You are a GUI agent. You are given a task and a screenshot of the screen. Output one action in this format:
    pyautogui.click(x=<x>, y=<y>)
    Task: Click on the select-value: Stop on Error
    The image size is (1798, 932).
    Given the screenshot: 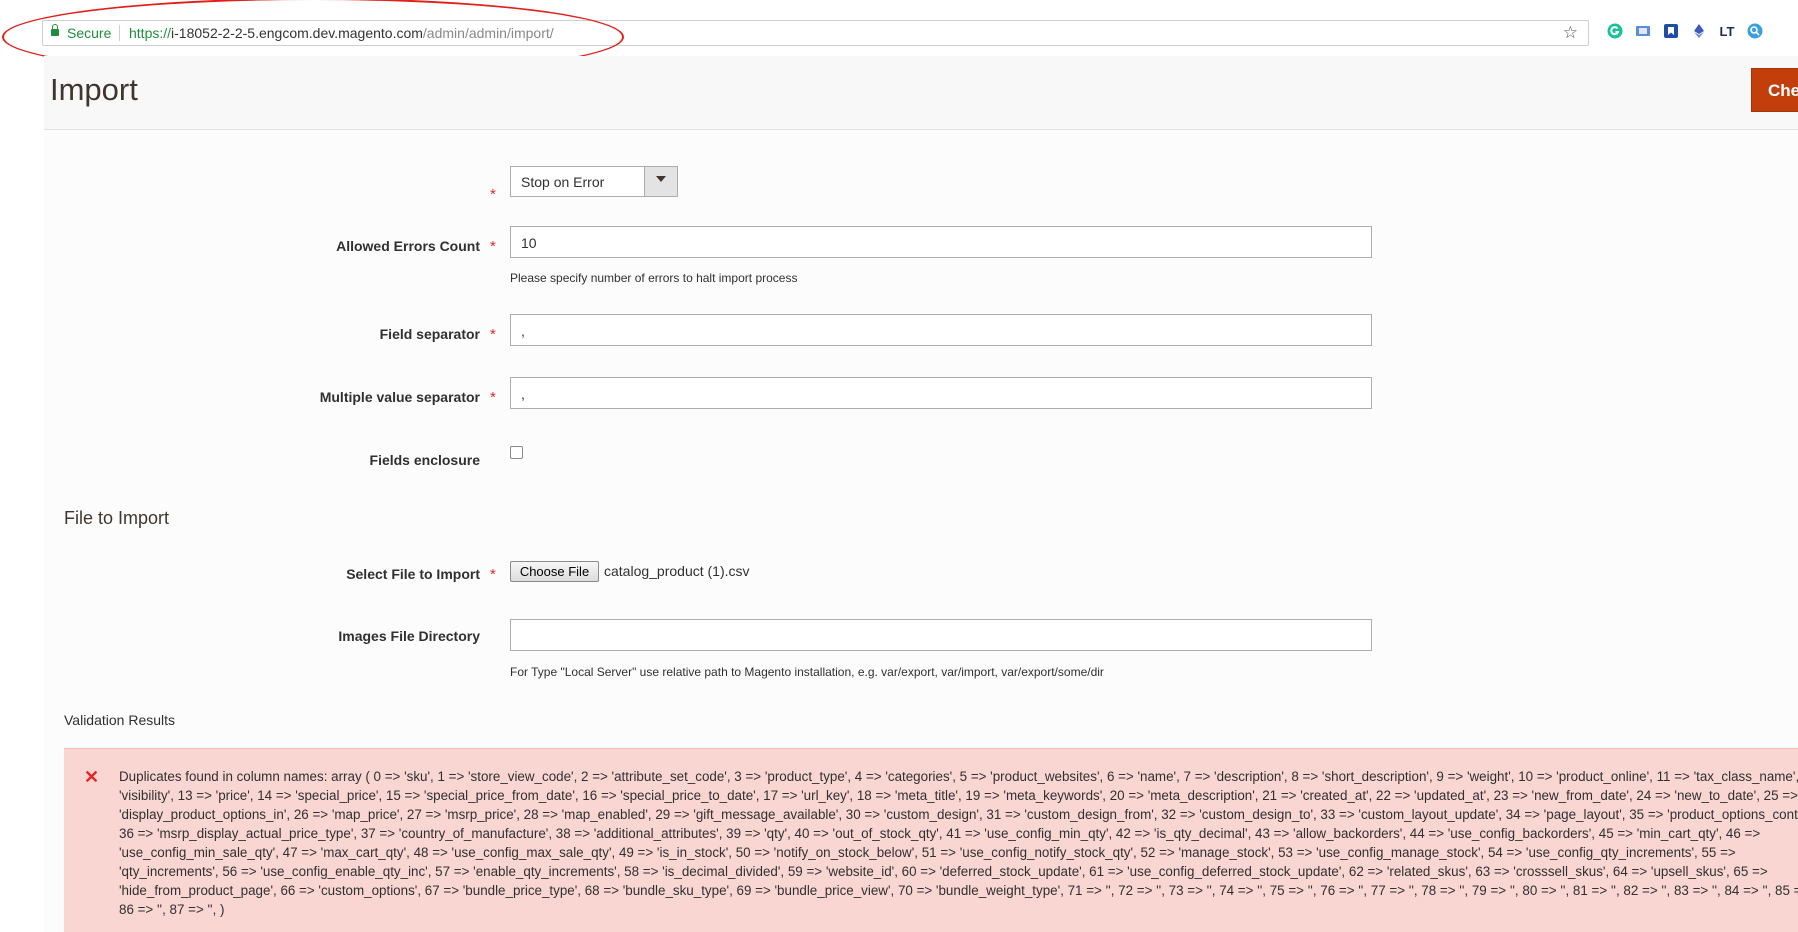 What is the action you would take?
    pyautogui.click(x=563, y=182)
    